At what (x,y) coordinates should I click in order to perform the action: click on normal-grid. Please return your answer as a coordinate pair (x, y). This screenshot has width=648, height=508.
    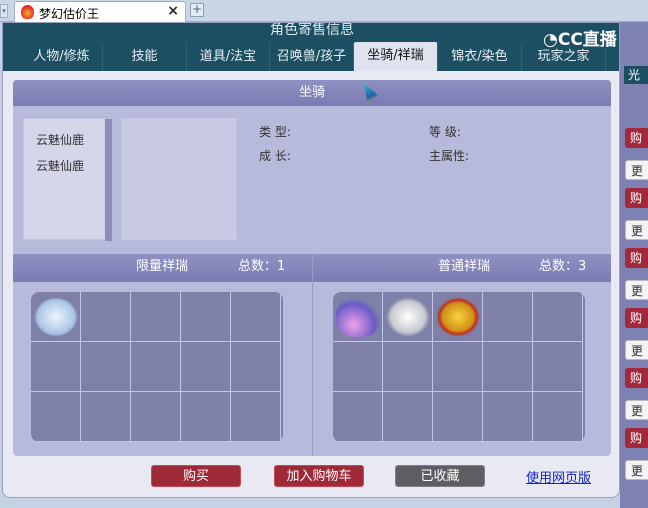
    Looking at the image, I should click on (459, 367).